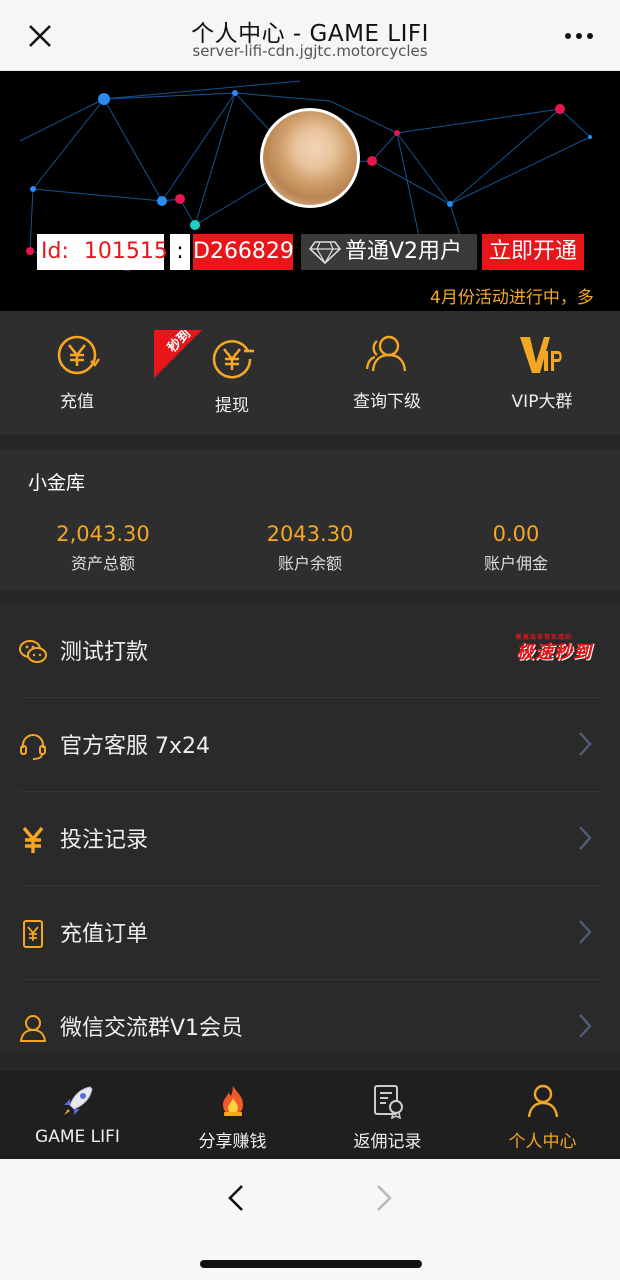 This screenshot has height=1280, width=620. Describe the element at coordinates (232, 1117) in the screenshot. I see `tab-share-earn: 分享赚钱` at that location.